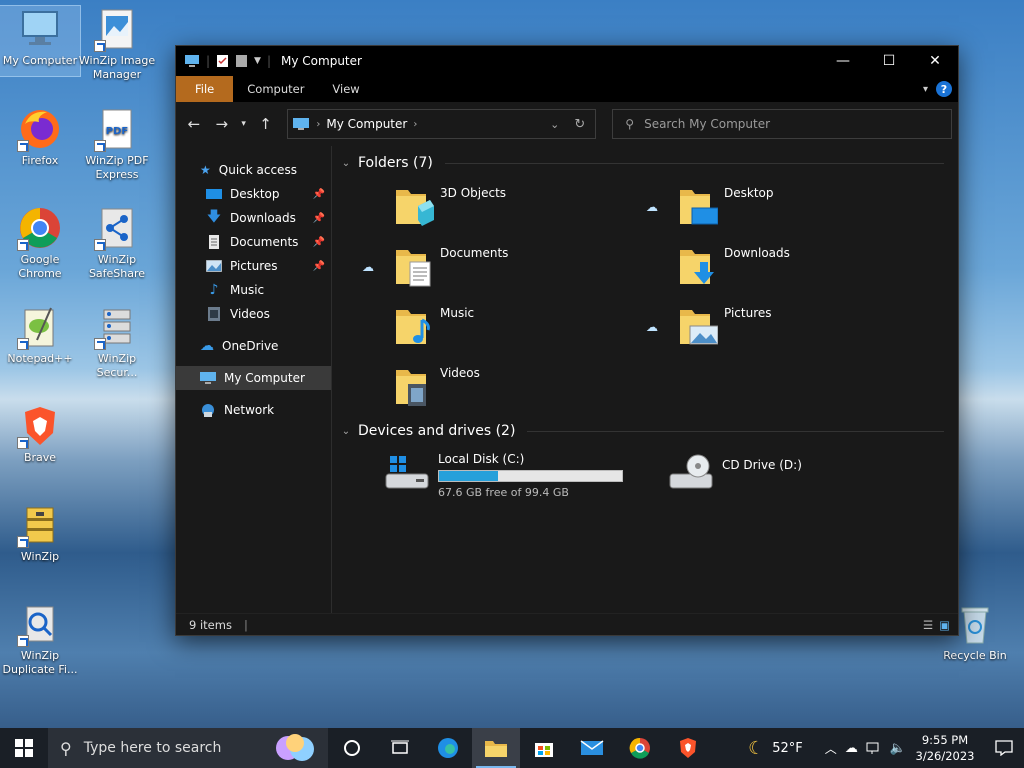 This screenshot has height=768, width=1024. Describe the element at coordinates (345, 89) in the screenshot. I see `tab-view: View` at that location.